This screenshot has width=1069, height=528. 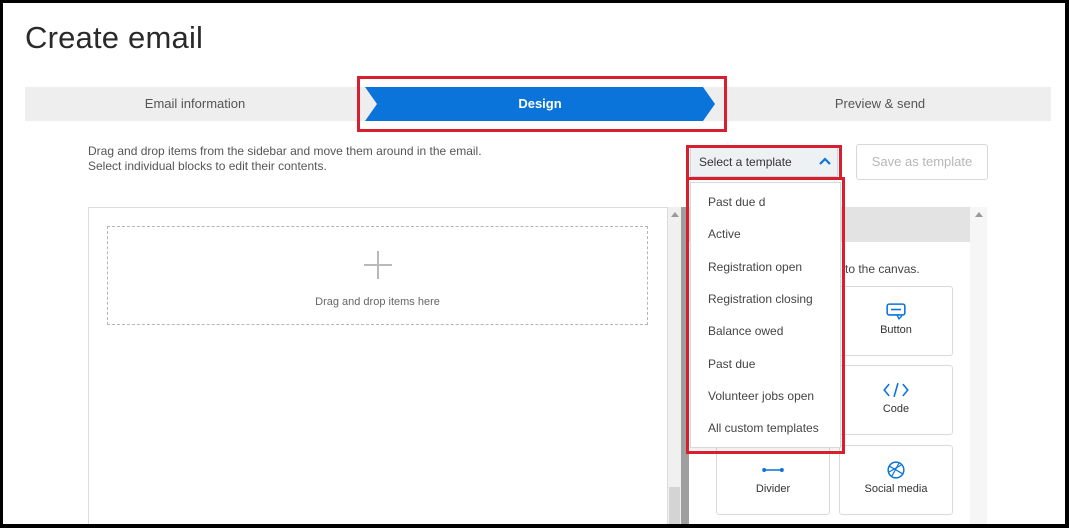 I want to click on step-email-information: Email information, so click(x=195, y=104).